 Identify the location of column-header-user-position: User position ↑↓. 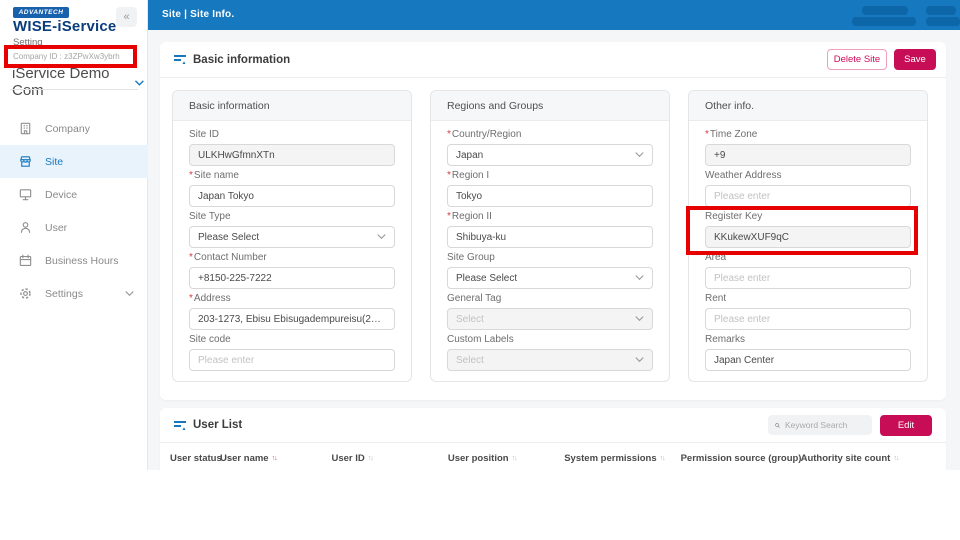
(506, 458).